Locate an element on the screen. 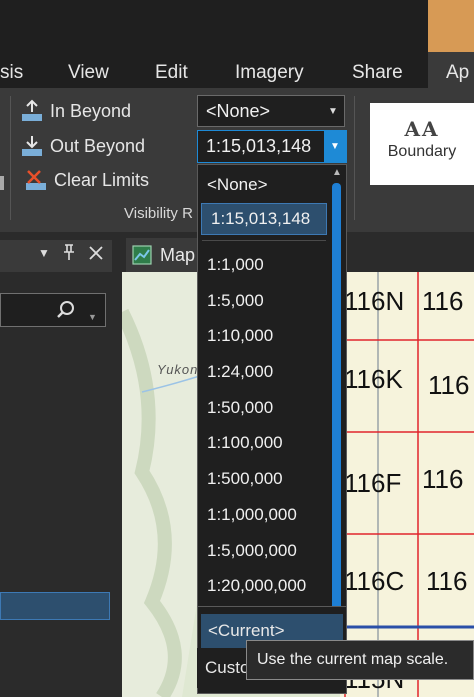 This screenshot has width=474, height=697. dropdown-option: 1:1,000 is located at coordinates (262, 265).